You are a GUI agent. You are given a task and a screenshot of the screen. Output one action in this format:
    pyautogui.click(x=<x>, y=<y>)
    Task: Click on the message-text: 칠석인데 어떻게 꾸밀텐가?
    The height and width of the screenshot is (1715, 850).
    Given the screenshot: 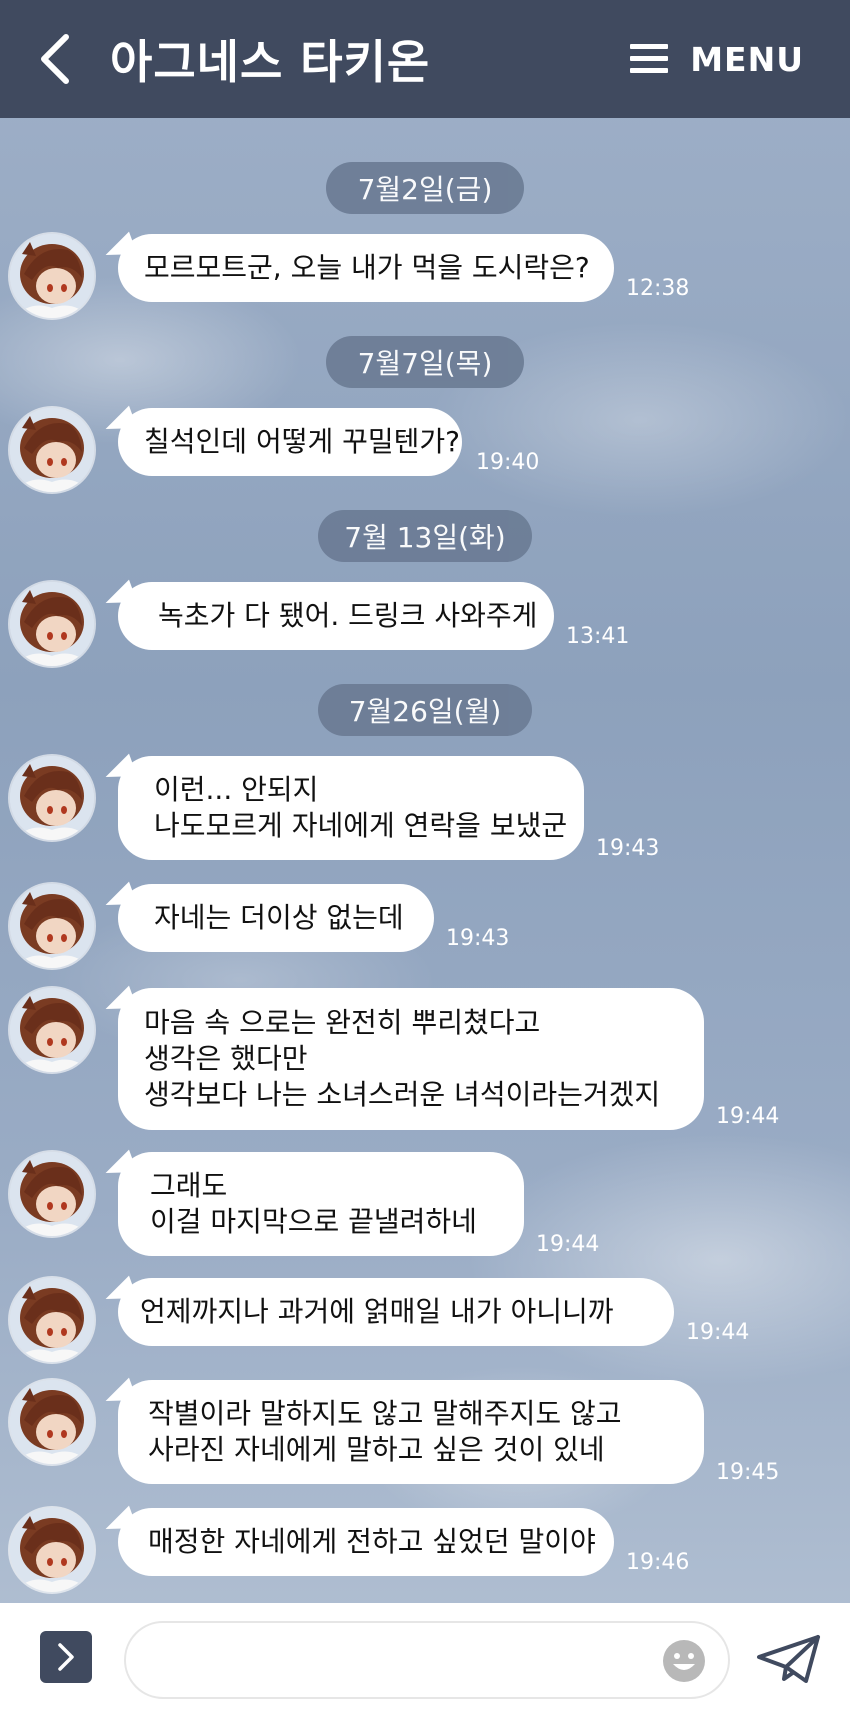 What is the action you would take?
    pyautogui.click(x=302, y=441)
    